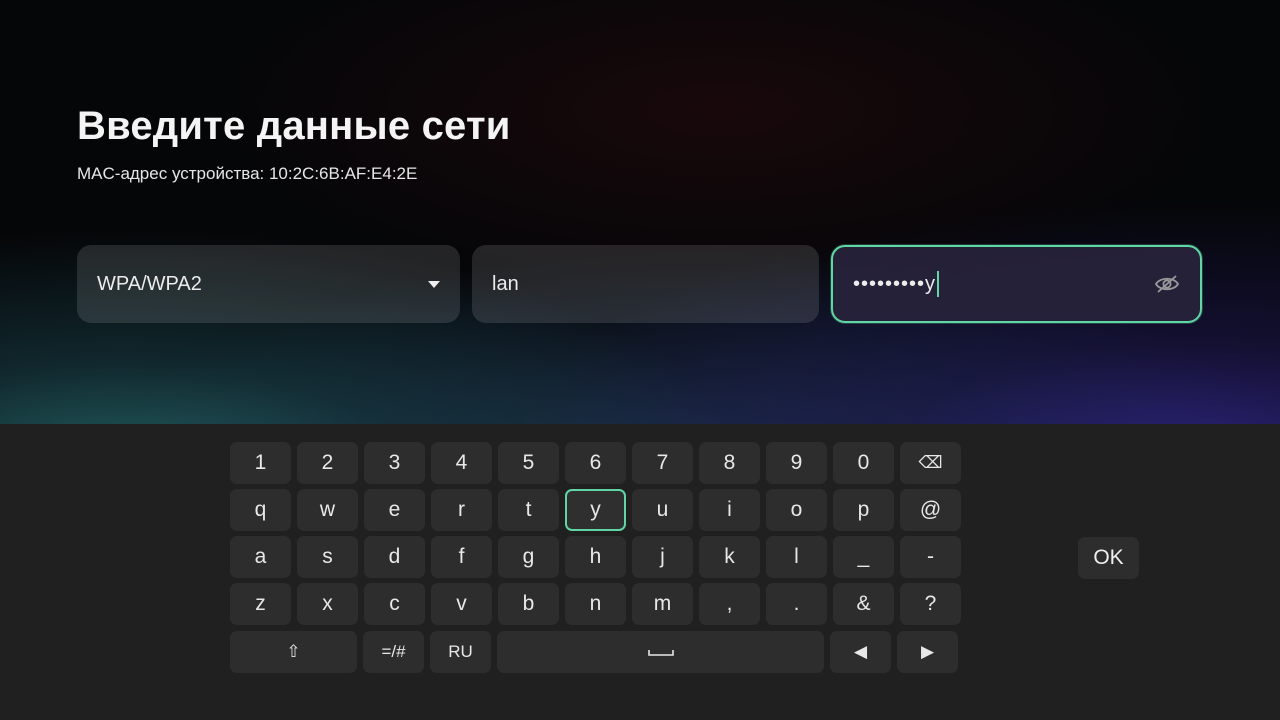 The width and height of the screenshot is (1280, 720). I want to click on key-e: e, so click(394, 510).